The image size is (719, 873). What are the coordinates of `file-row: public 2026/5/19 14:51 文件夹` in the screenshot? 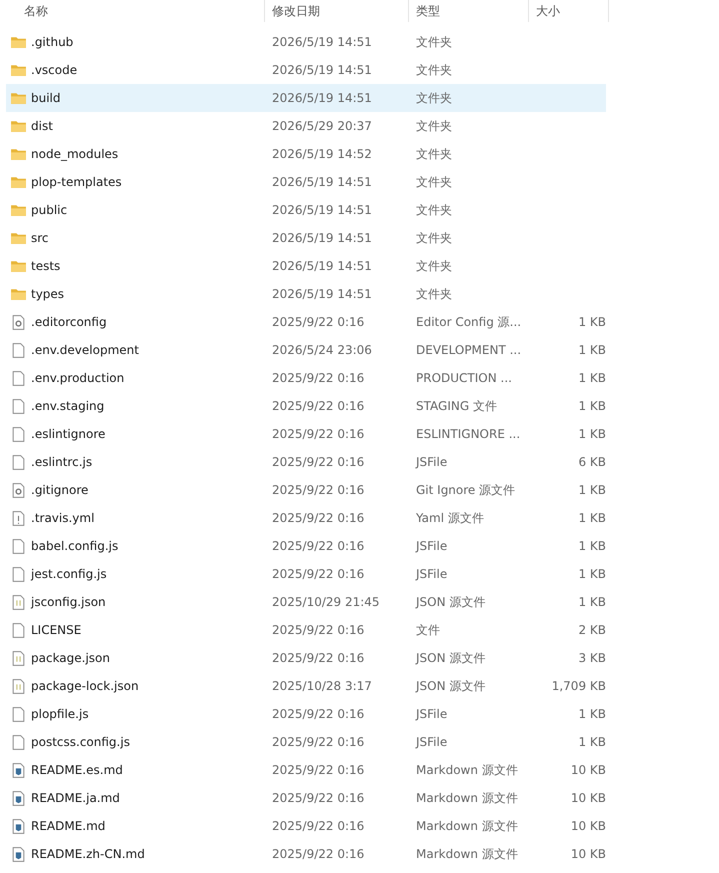 It's located at (306, 210).